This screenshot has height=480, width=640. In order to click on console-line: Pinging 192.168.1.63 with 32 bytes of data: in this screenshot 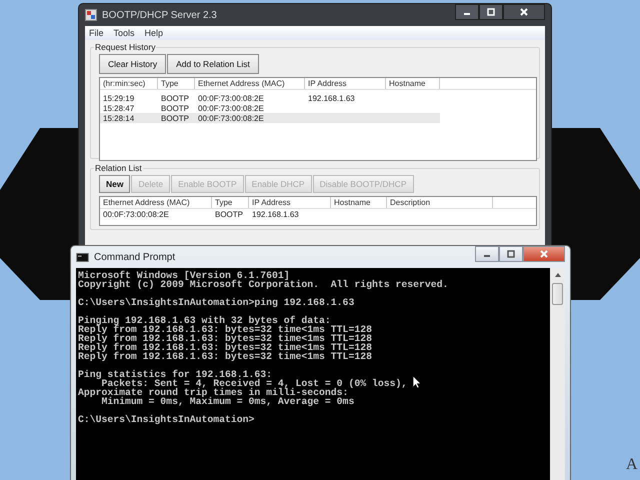, I will do `click(204, 320)`.